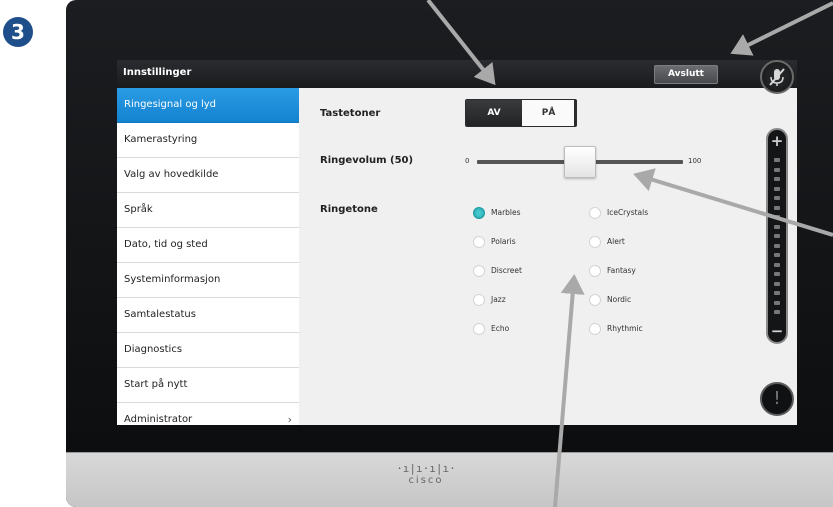  Describe the element at coordinates (208, 315) in the screenshot. I see `sidebar-item-samtalestatus: Samtalestatus` at that location.